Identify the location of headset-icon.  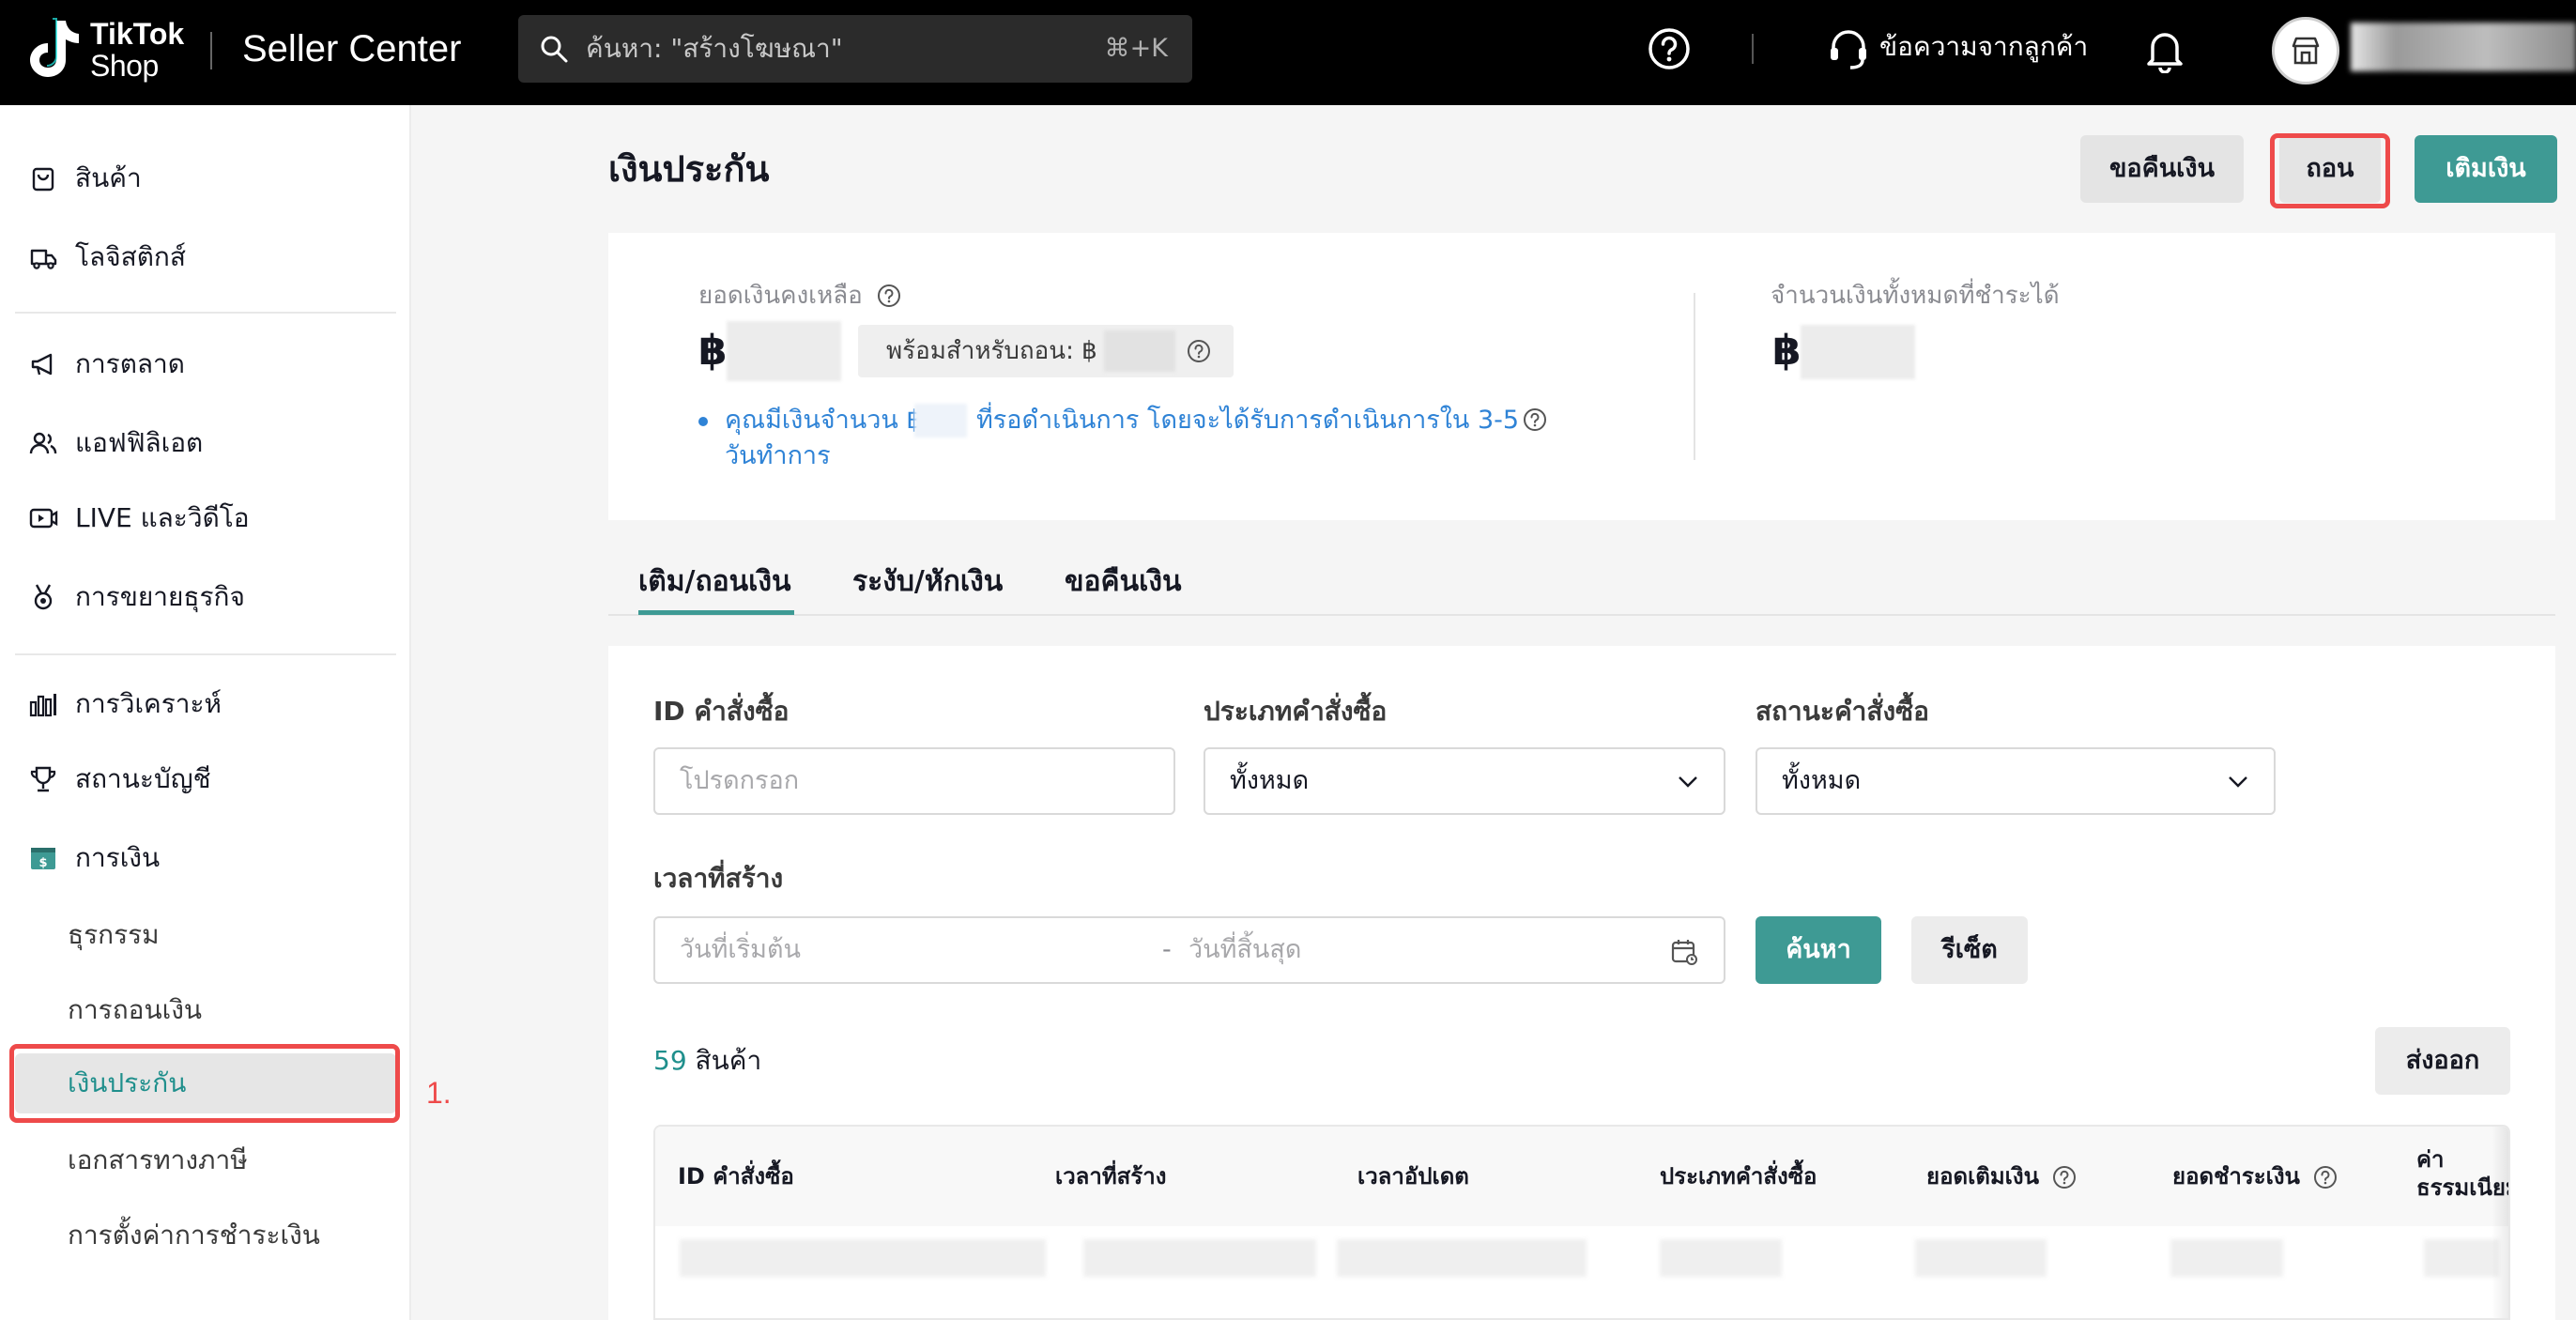
(1849, 49).